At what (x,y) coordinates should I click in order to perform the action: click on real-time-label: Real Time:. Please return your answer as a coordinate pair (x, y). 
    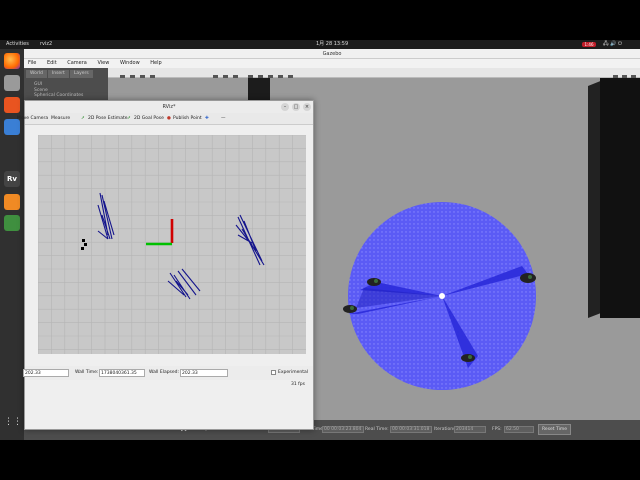
    Looking at the image, I should click on (377, 429).